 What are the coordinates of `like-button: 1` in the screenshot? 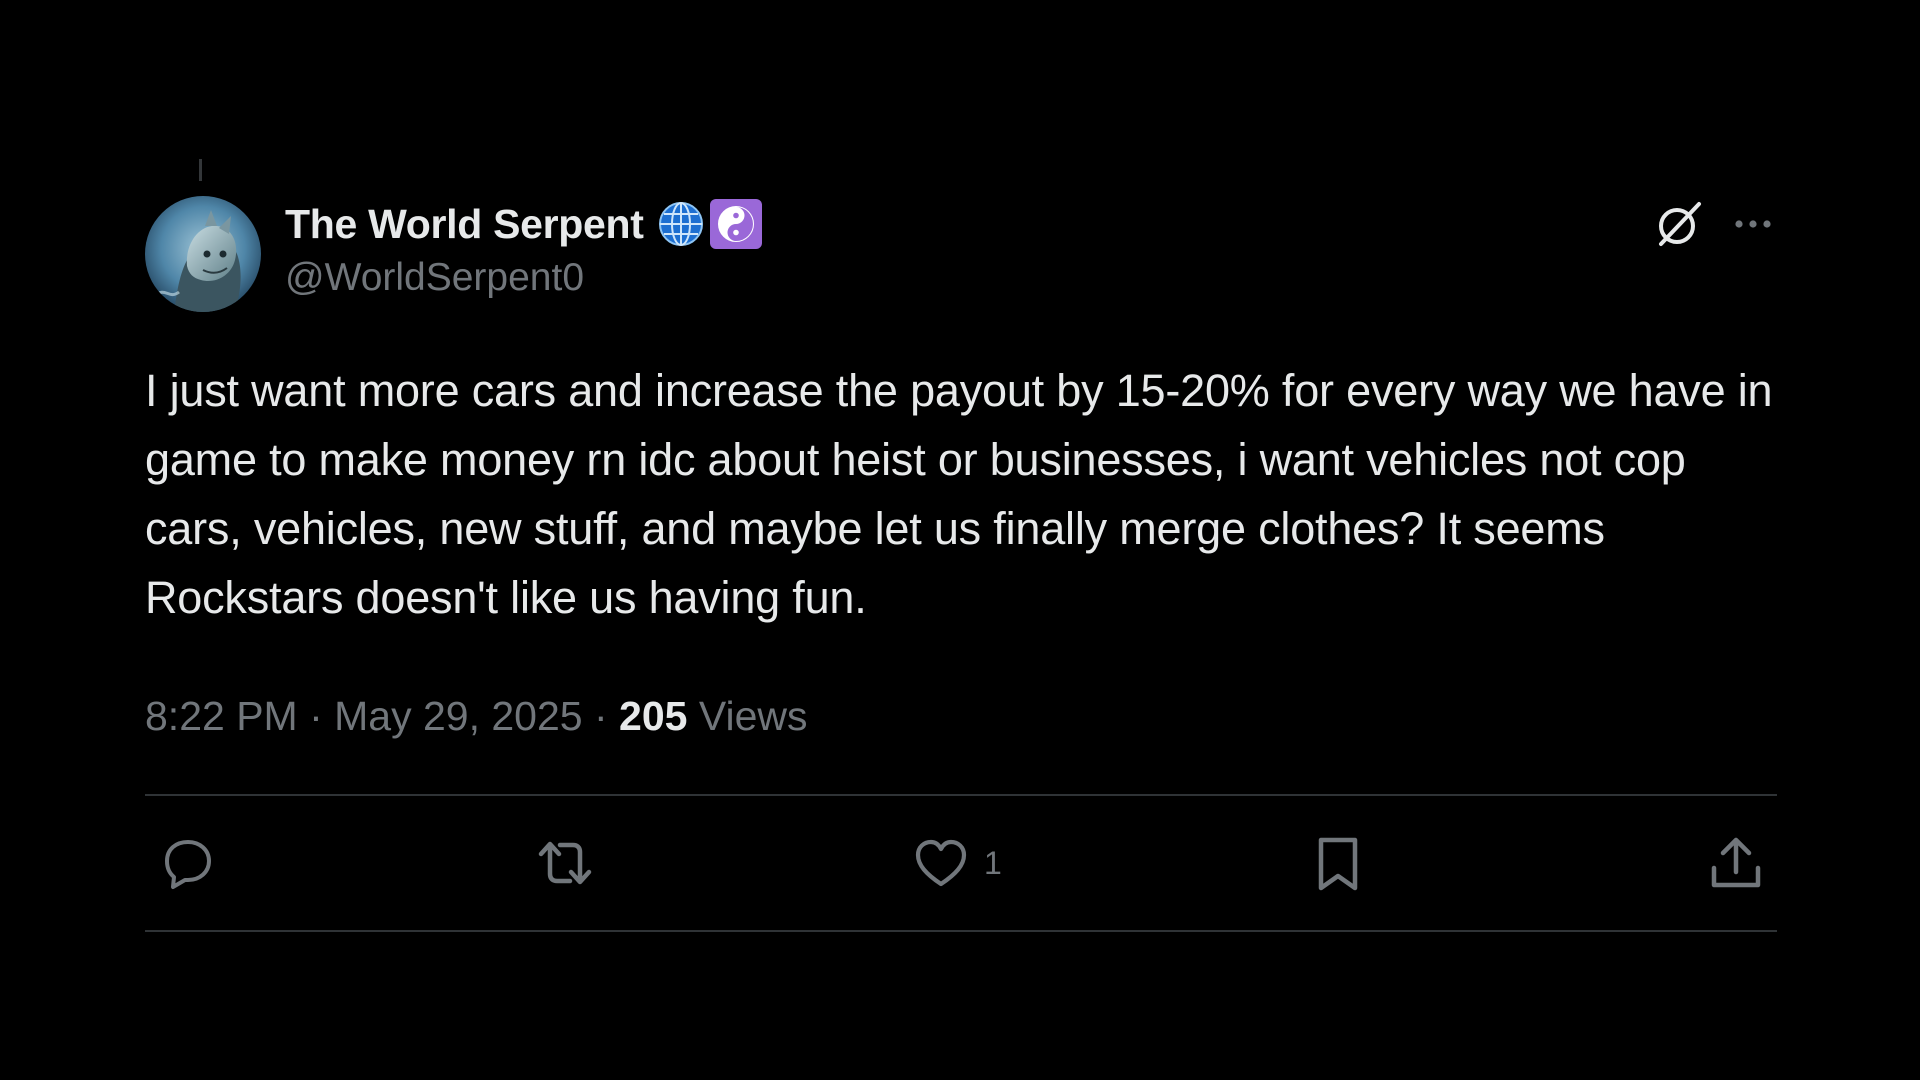 It's located at (962, 863).